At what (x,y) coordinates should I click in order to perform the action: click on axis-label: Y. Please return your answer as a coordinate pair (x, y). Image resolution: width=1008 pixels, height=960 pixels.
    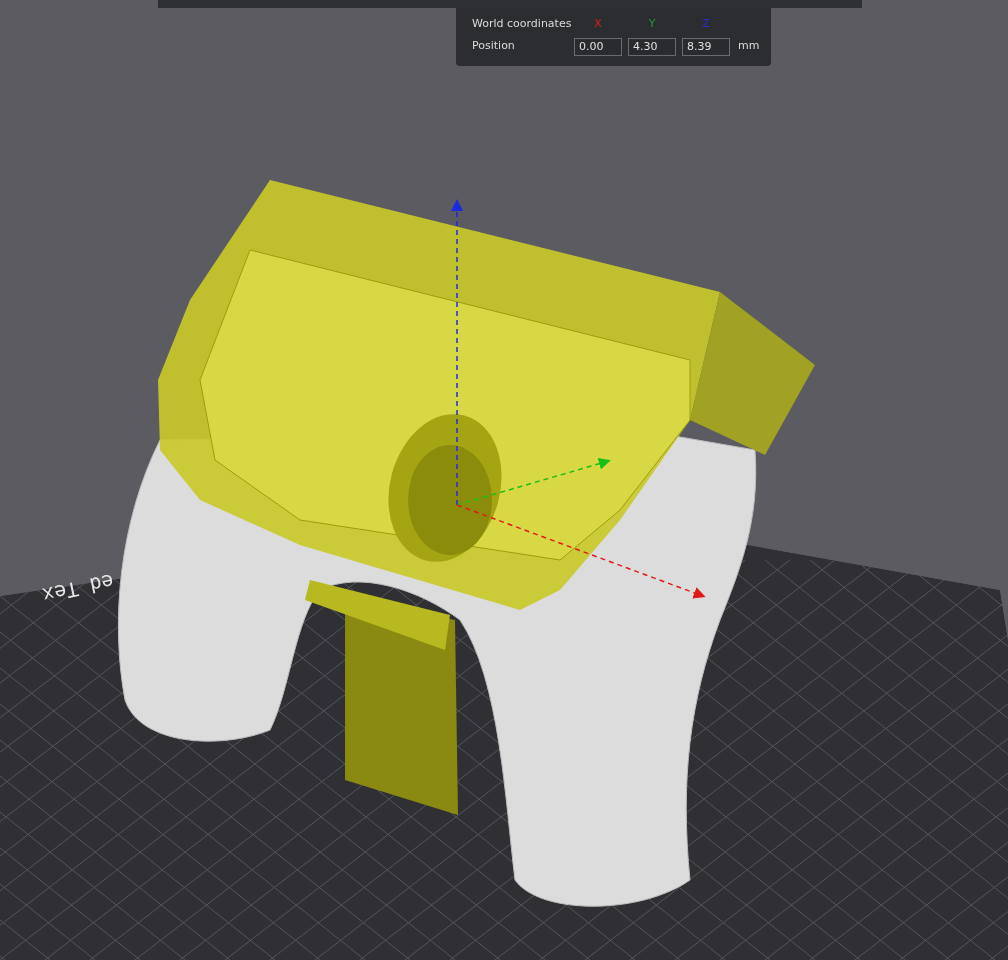
    Looking at the image, I should click on (652, 24).